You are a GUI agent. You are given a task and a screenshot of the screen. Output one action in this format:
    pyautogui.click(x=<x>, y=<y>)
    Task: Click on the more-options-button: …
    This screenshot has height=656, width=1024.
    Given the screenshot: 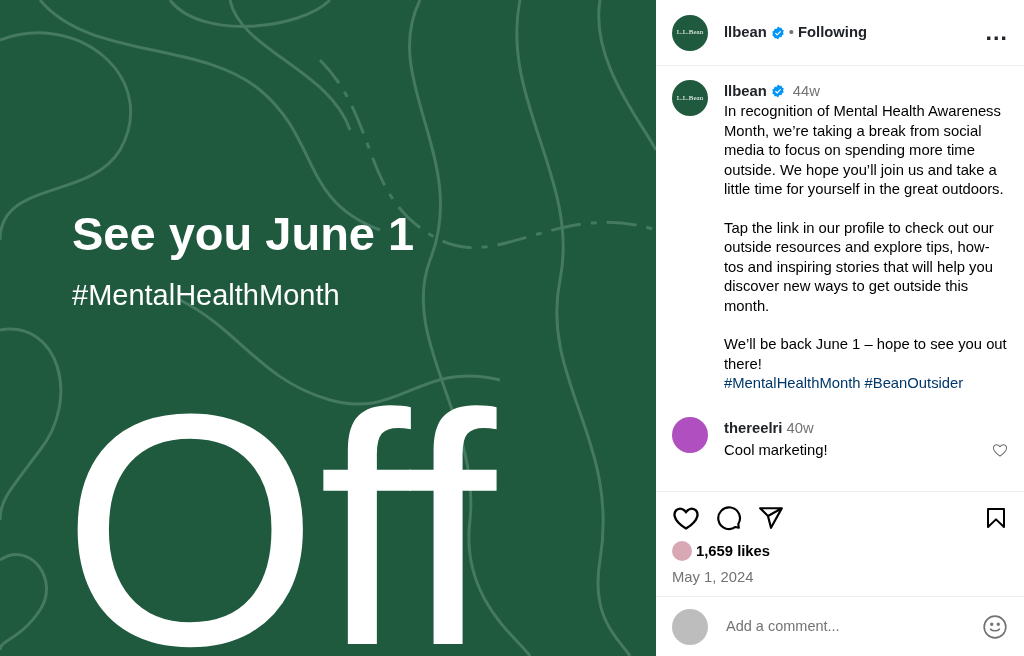 What is the action you would take?
    pyautogui.click(x=996, y=32)
    